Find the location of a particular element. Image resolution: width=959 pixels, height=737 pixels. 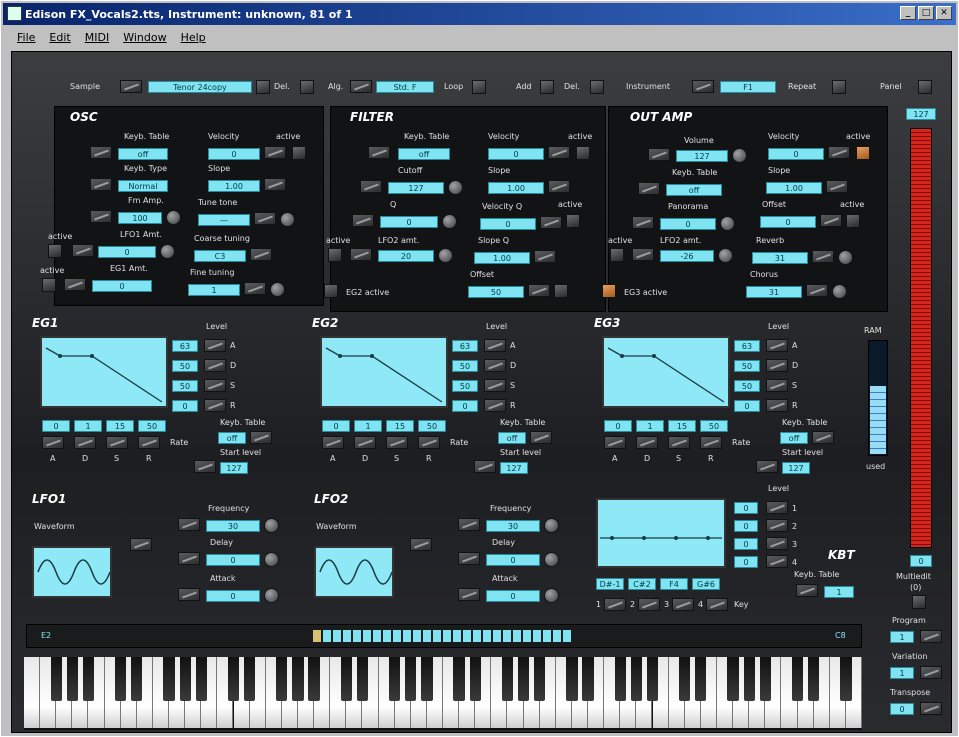

lfo1-attack-knob is located at coordinates (271, 595).